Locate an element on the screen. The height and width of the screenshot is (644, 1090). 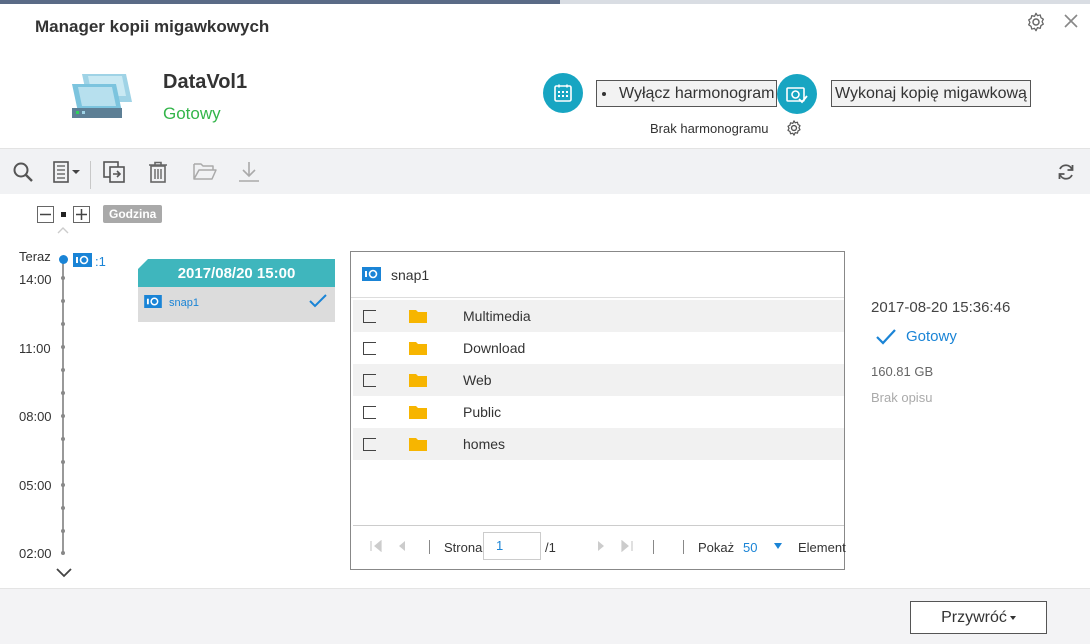
zoom-out-button is located at coordinates (45, 214).